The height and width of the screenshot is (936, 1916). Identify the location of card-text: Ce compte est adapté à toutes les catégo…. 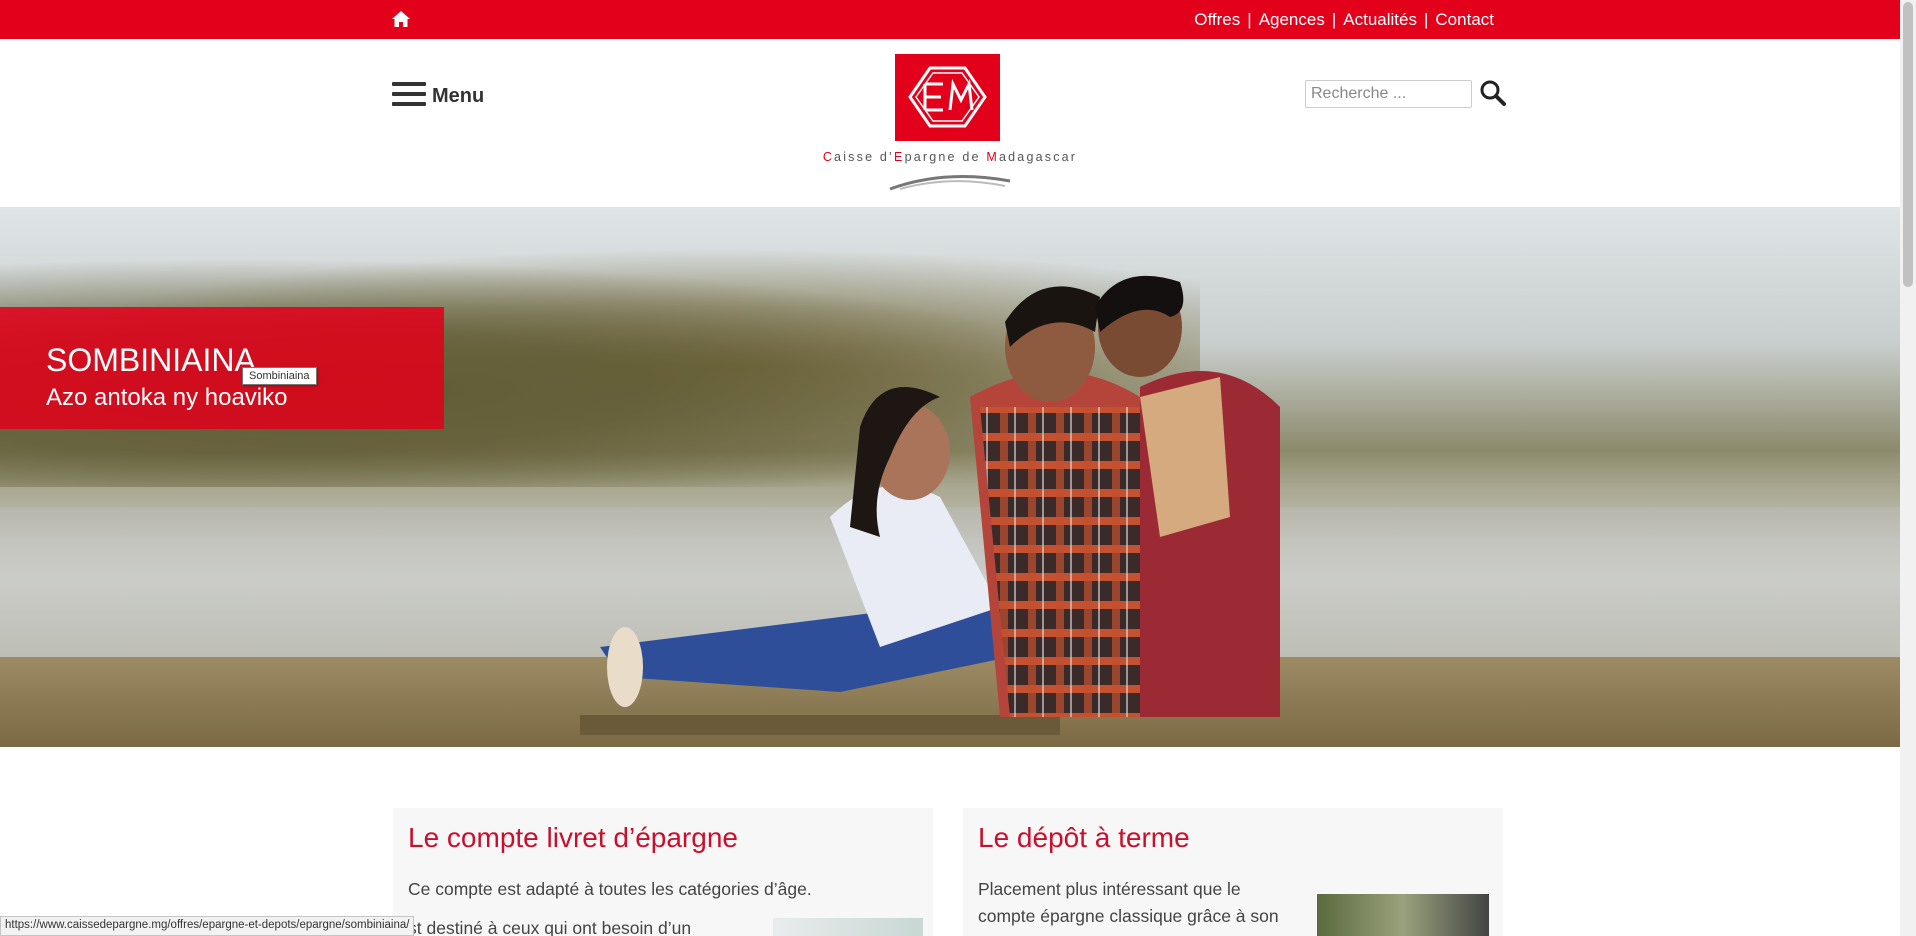
(610, 889).